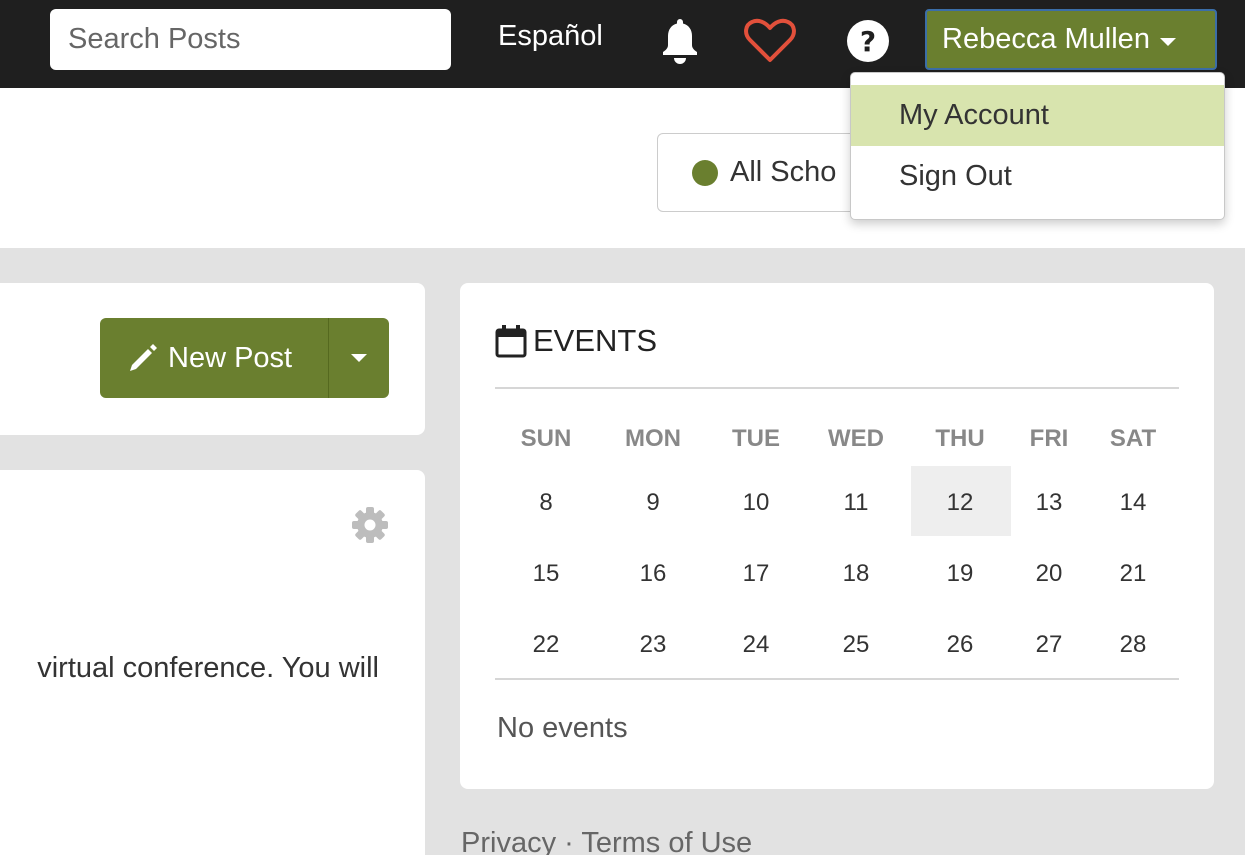  I want to click on new-post-options-button, so click(359, 358).